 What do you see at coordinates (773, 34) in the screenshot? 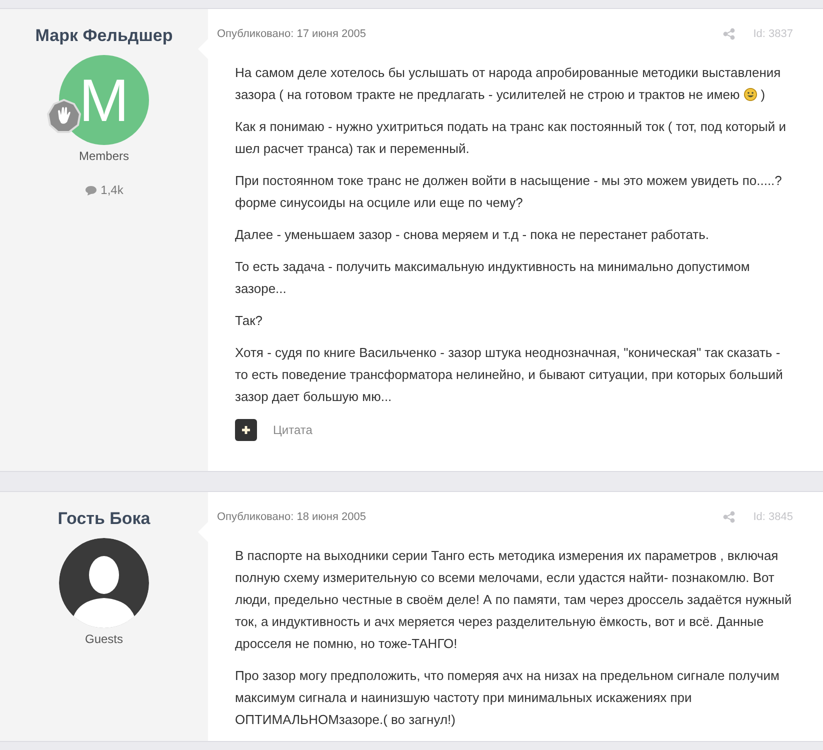
I see `post-id: Id: 3837` at bounding box center [773, 34].